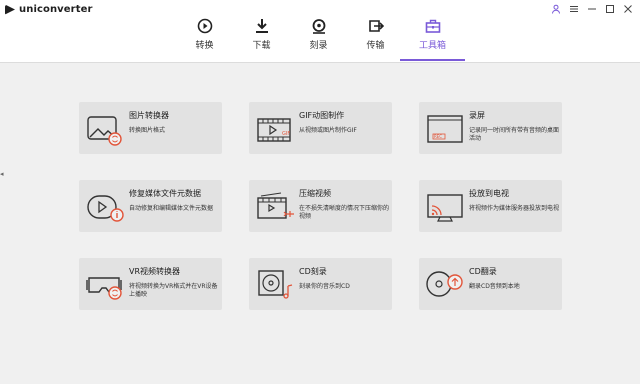 The image size is (640, 384). Describe the element at coordinates (344, 212) in the screenshot. I see `tool-description: 在不损失清晰度的情况下压缩你的视频` at that location.